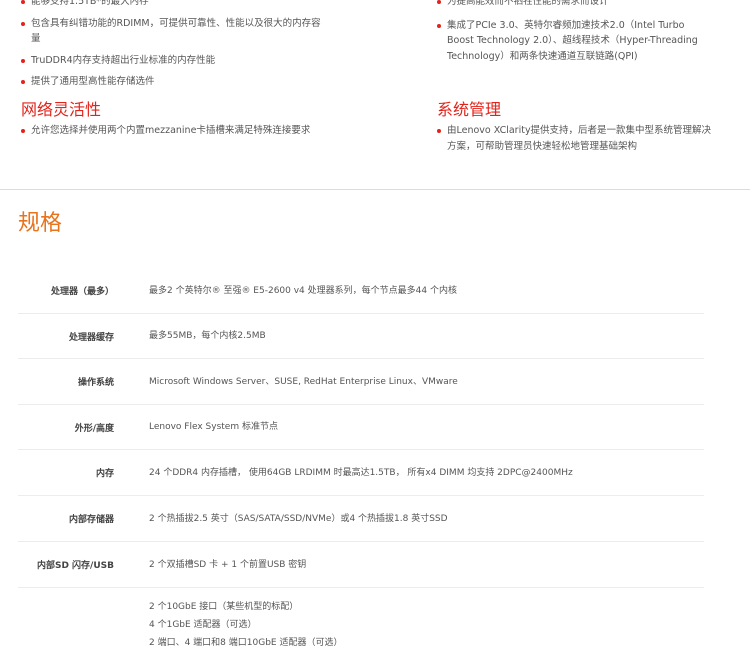 The height and width of the screenshot is (668, 750). I want to click on network-bullets: 允许您选择并使用两个内置mezzanine卡插槽来满足特殊连接要求, so click(171, 131).